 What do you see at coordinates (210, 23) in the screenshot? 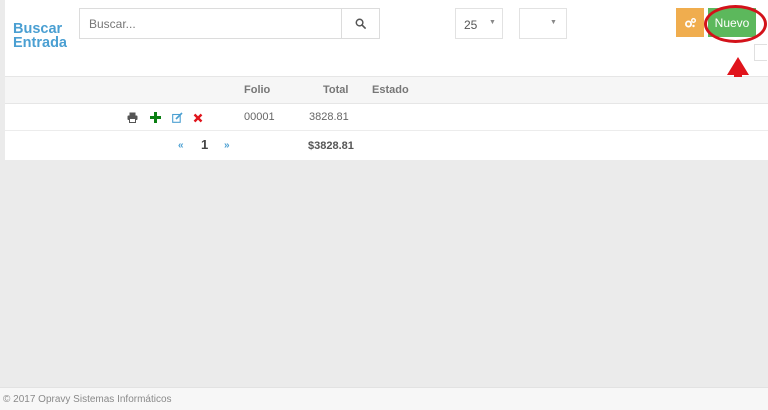
I see `search-input` at bounding box center [210, 23].